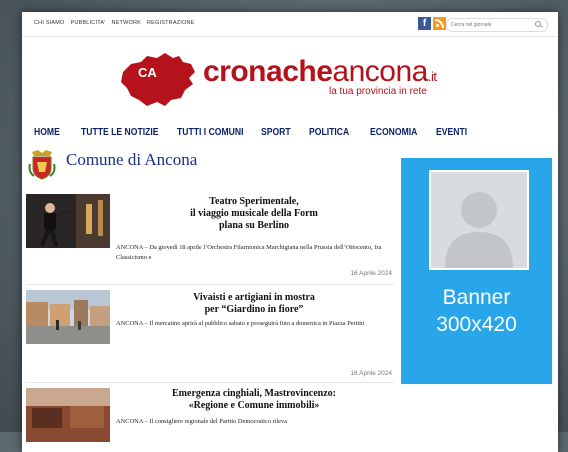 This screenshot has width=568, height=452. I want to click on ad-banner: Banner 300x420, so click(476, 271).